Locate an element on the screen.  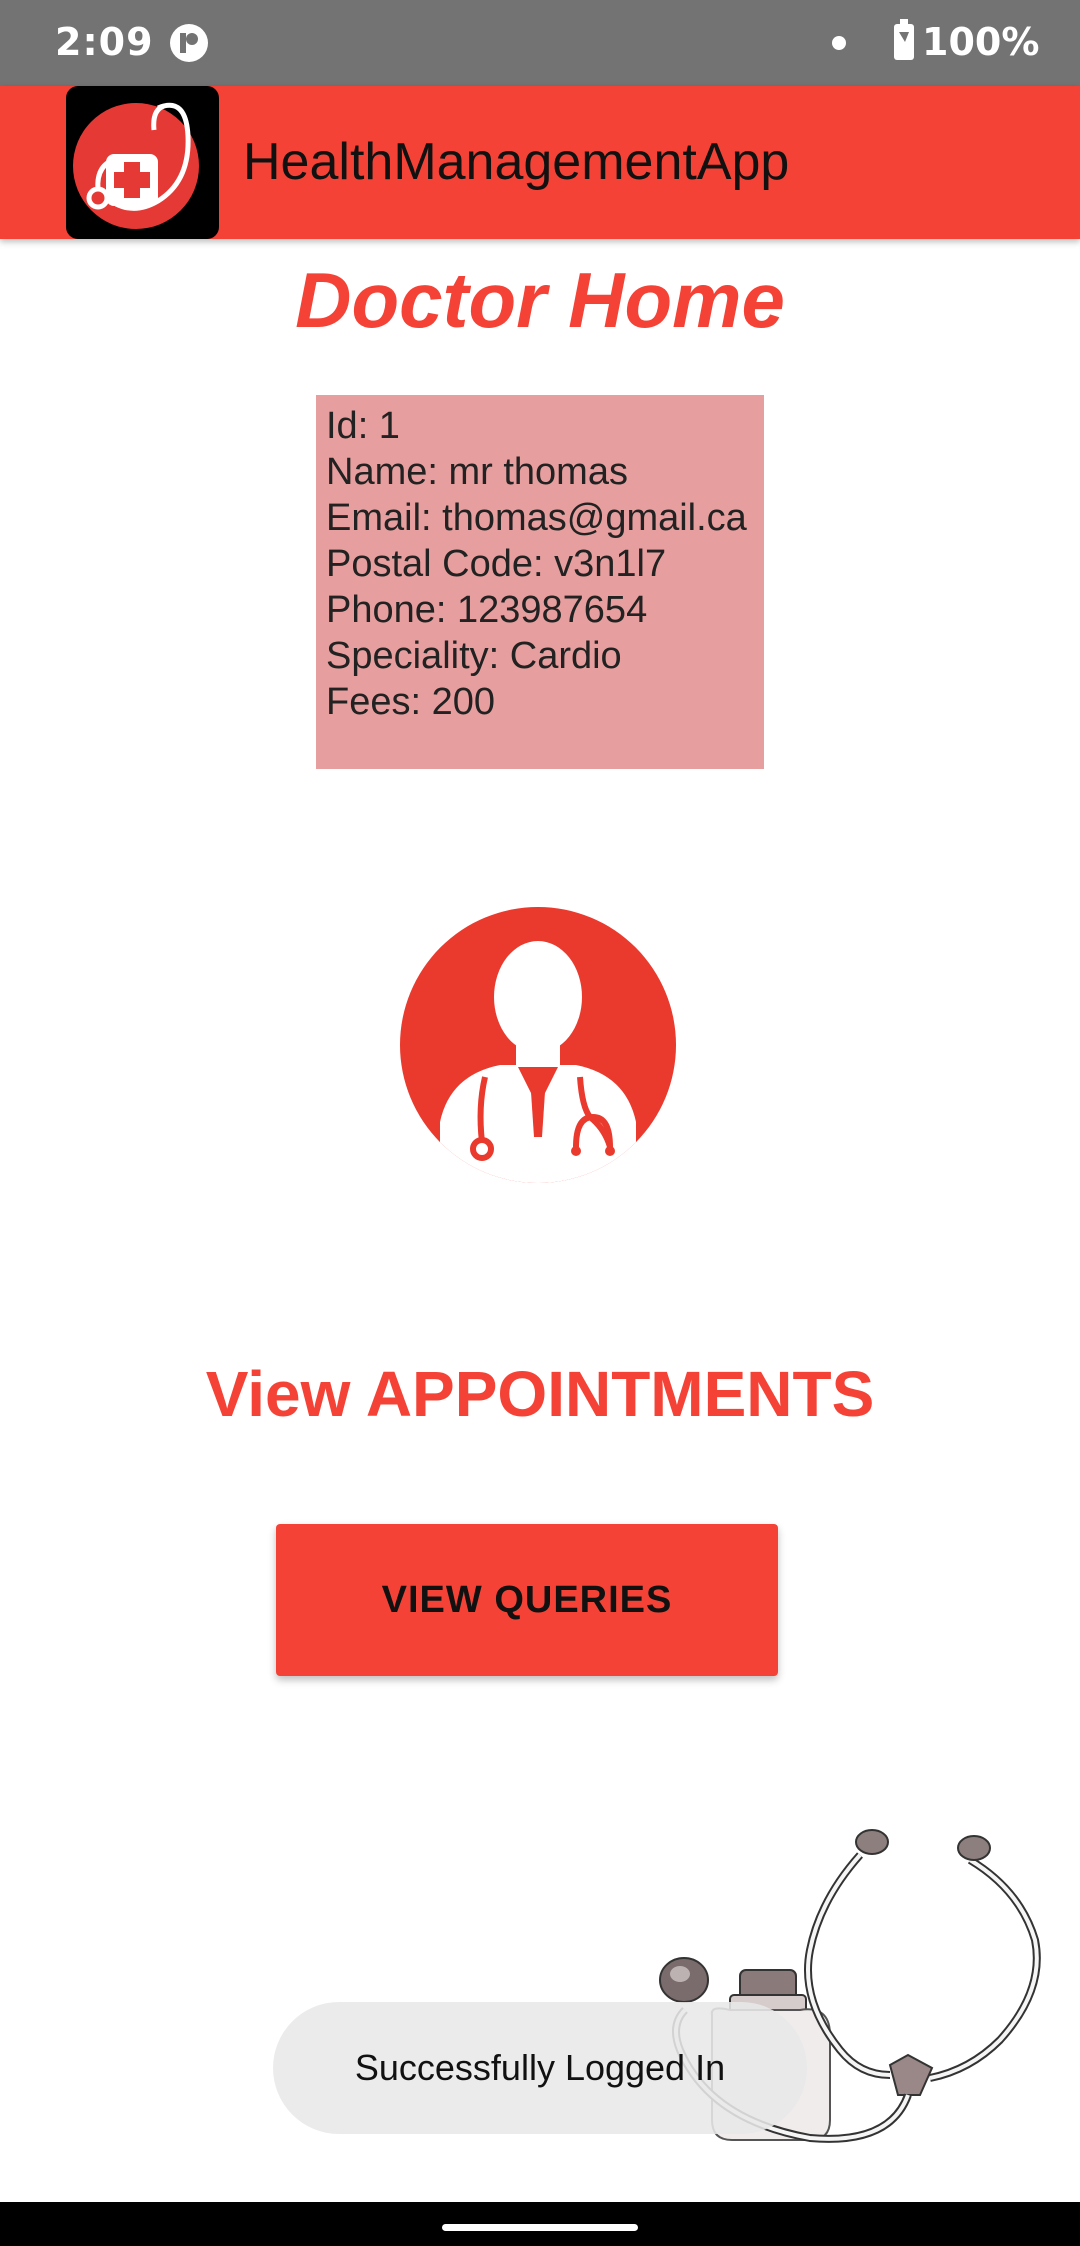
app-title: HealthManagementApp is located at coordinates (516, 162).